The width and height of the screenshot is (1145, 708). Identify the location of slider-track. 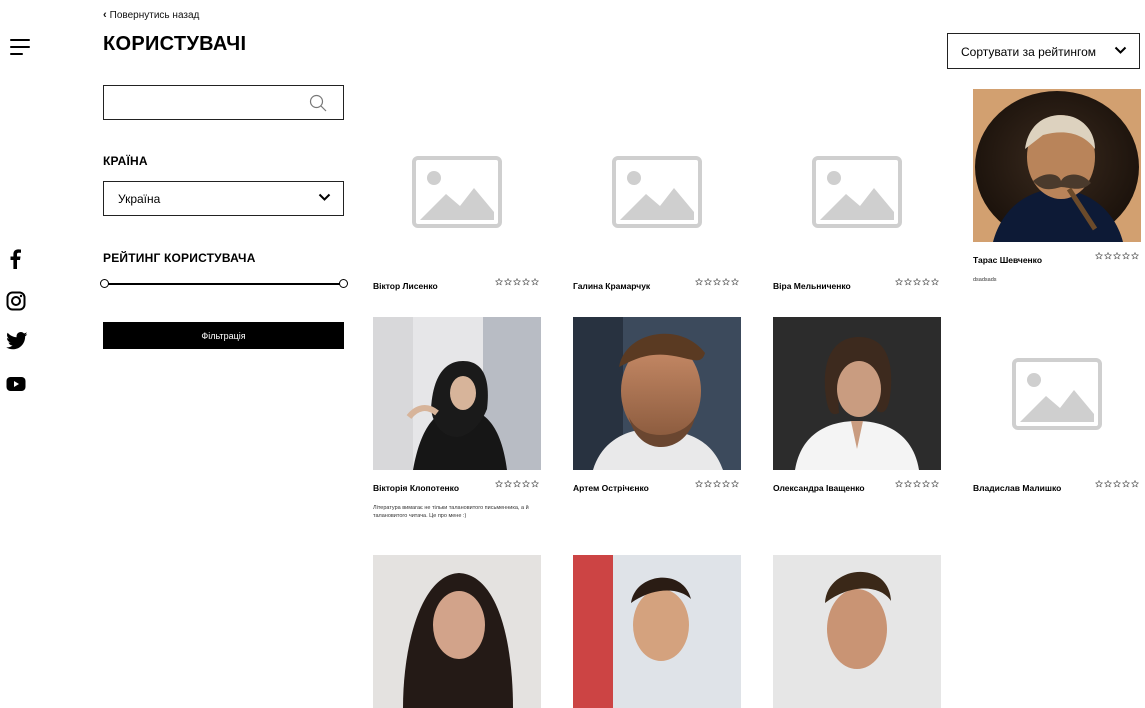
(224, 284).